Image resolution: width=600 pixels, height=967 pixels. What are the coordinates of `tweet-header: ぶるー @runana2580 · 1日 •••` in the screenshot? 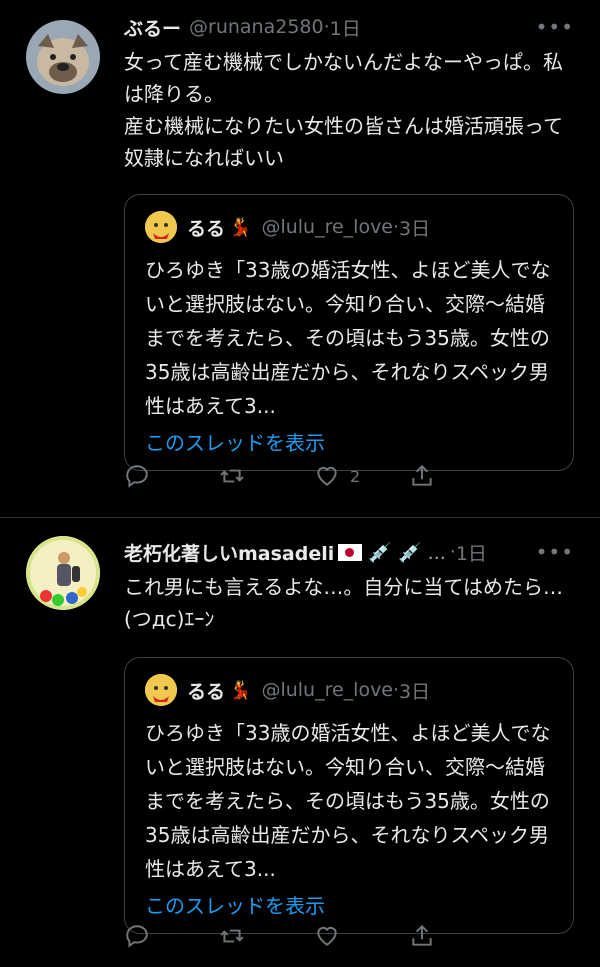 It's located at (351, 22).